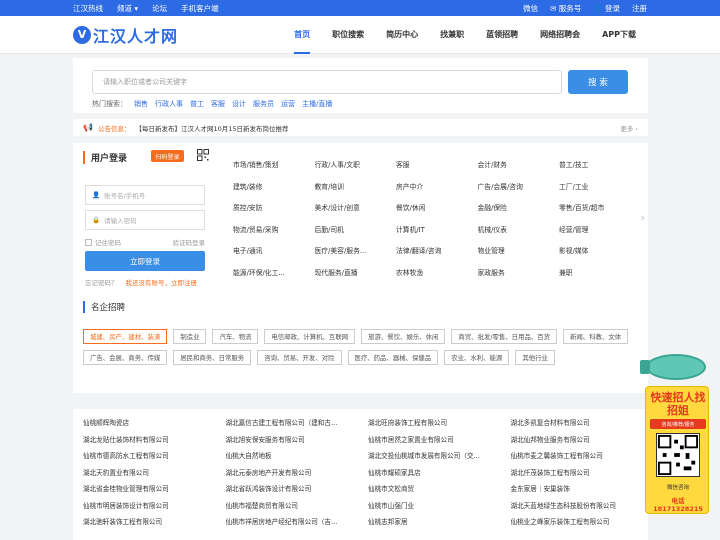 Image resolution: width=720 pixels, height=540 pixels. Describe the element at coordinates (154, 491) in the screenshot. I see `company-link: 湖北省金桂物业管理有限公司` at that location.